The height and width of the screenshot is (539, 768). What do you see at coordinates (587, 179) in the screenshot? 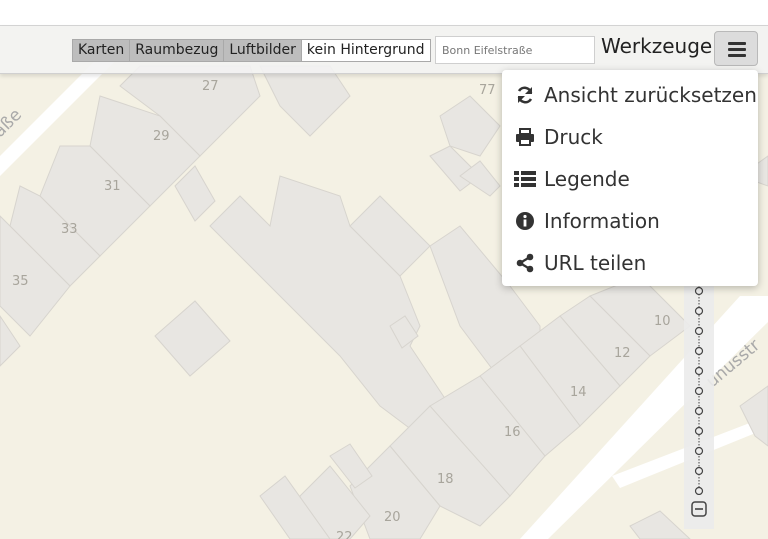
I see `menu-item-label: Legende` at bounding box center [587, 179].